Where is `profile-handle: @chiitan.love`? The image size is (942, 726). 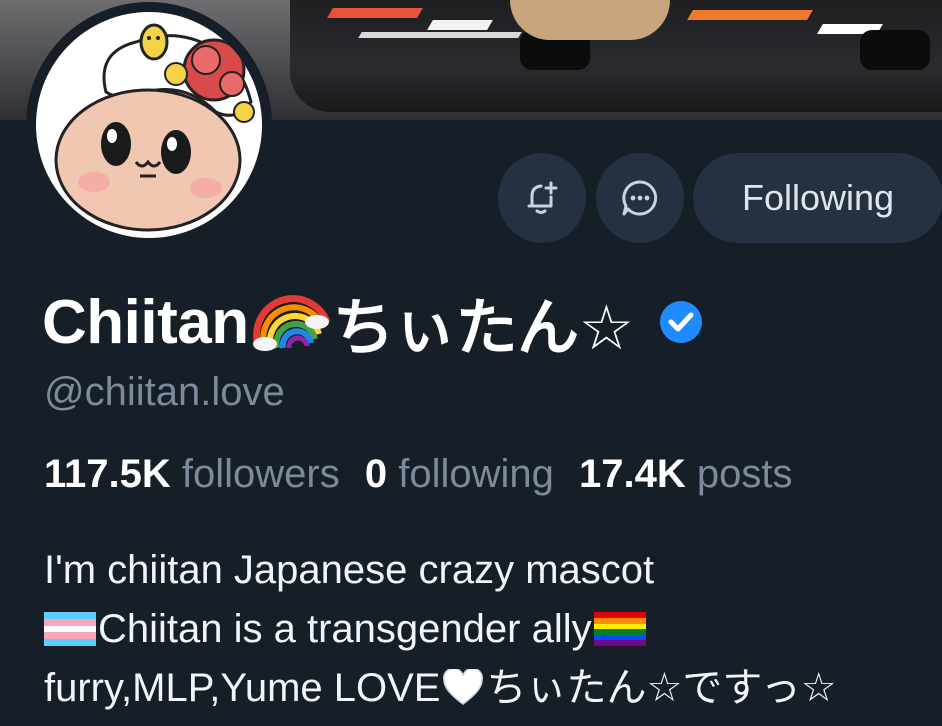 profile-handle: @chiitan.love is located at coordinates (164, 392).